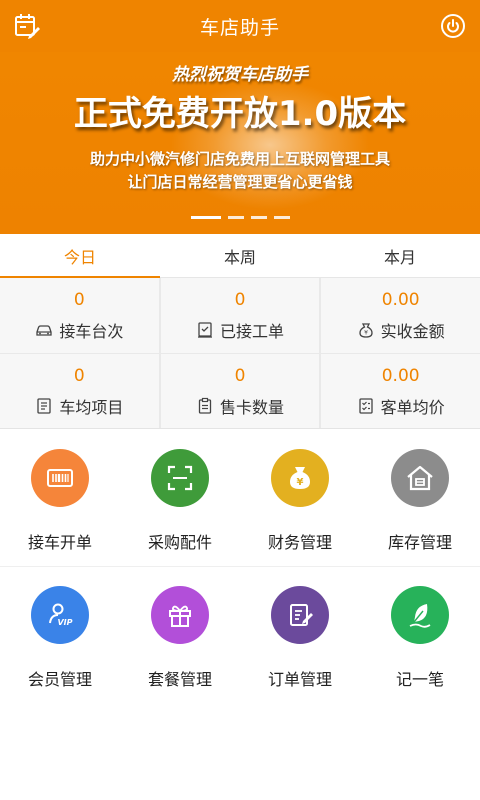  Describe the element at coordinates (44, 405) in the screenshot. I see `project-list-icon` at that location.